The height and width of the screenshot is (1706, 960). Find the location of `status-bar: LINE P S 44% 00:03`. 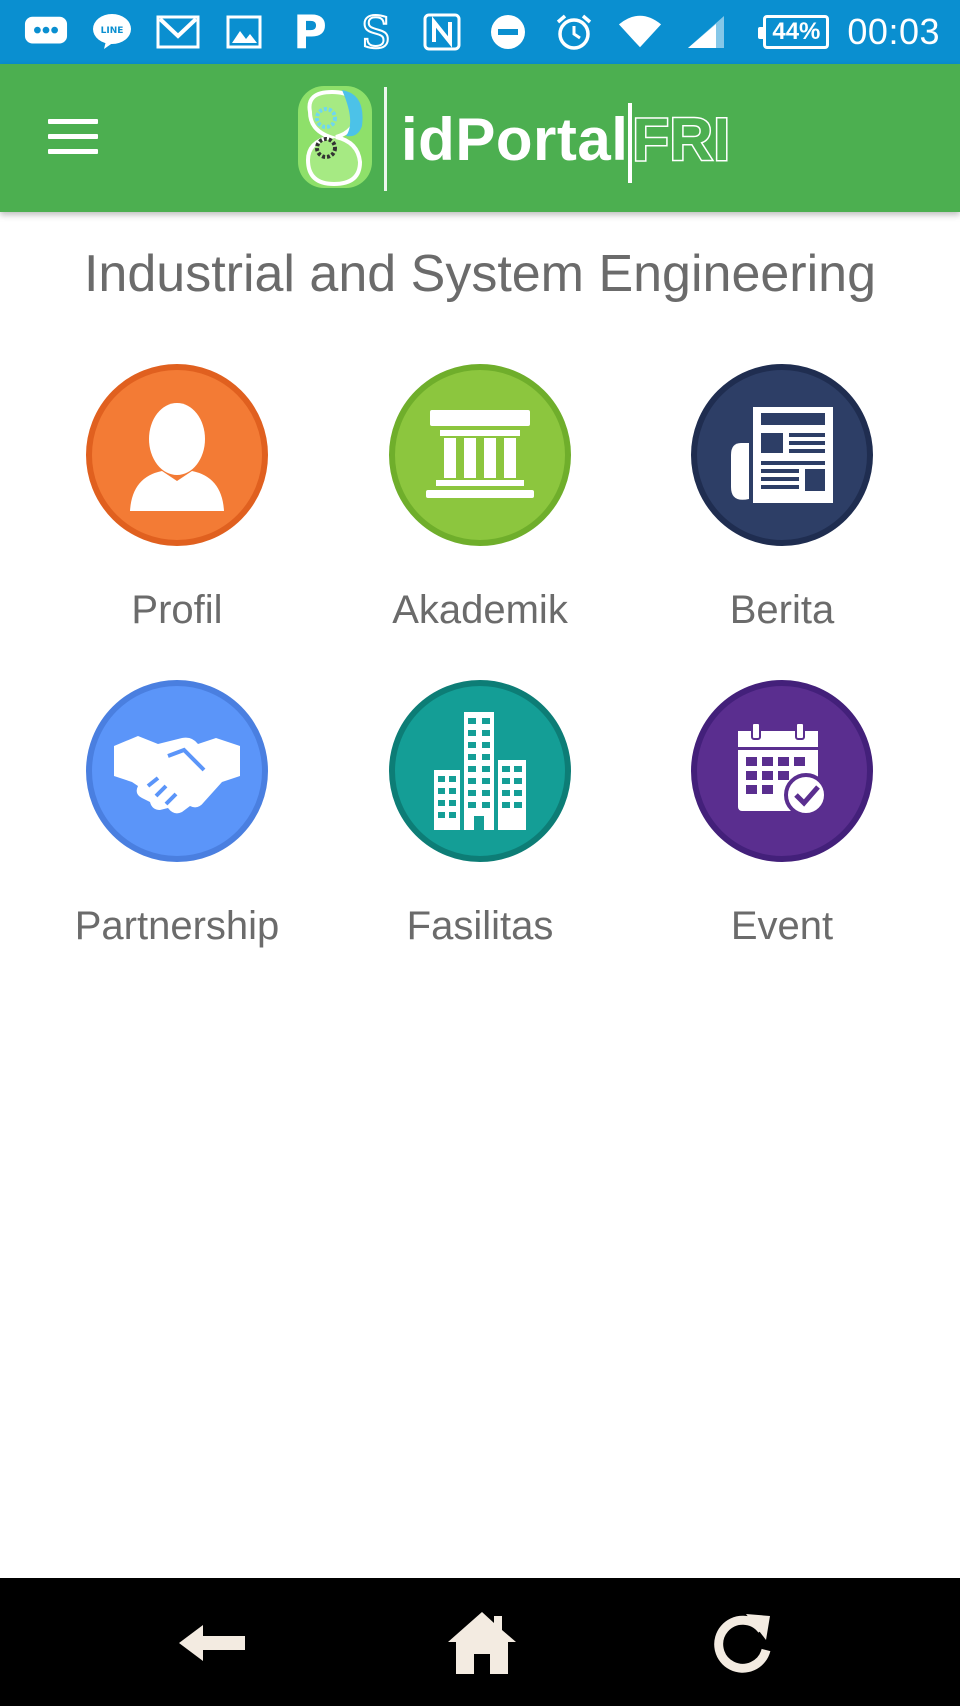

status-bar: LINE P S 44% 00:03 is located at coordinates (480, 32).